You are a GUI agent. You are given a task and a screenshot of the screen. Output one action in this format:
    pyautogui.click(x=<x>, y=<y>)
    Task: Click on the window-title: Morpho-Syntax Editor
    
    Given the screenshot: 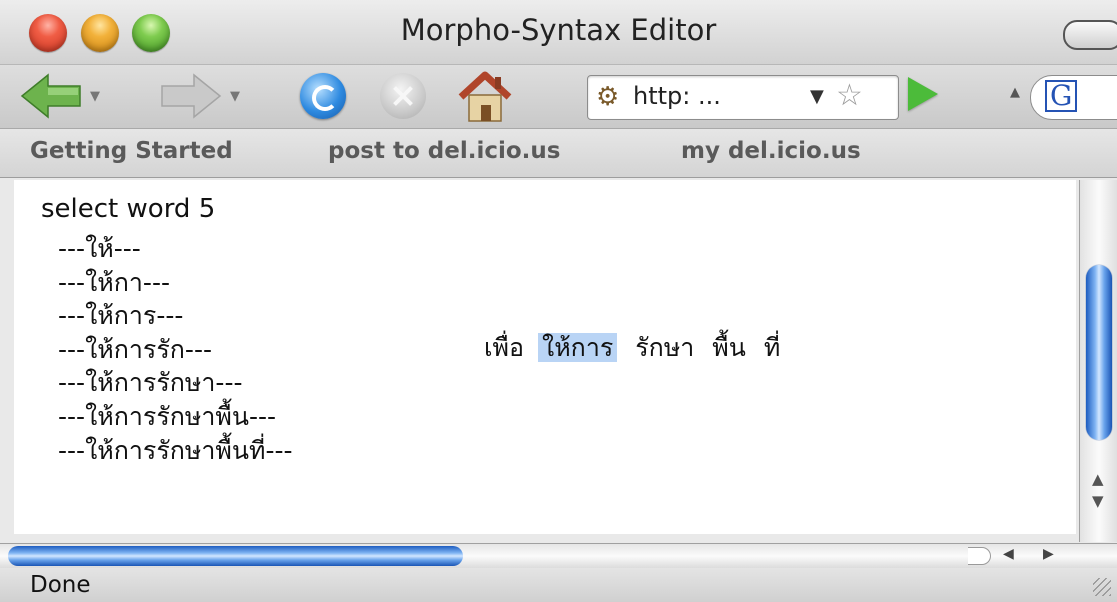 What is the action you would take?
    pyautogui.click(x=558, y=30)
    